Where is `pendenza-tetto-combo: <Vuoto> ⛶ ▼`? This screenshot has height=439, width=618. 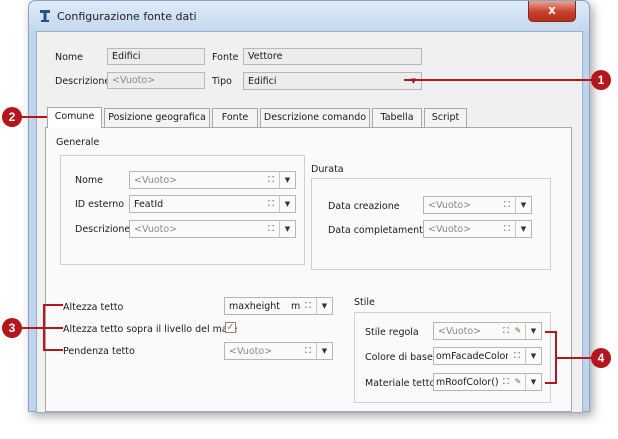 pendenza-tetto-combo: <Vuoto> ⛶ ▼ is located at coordinates (278, 351).